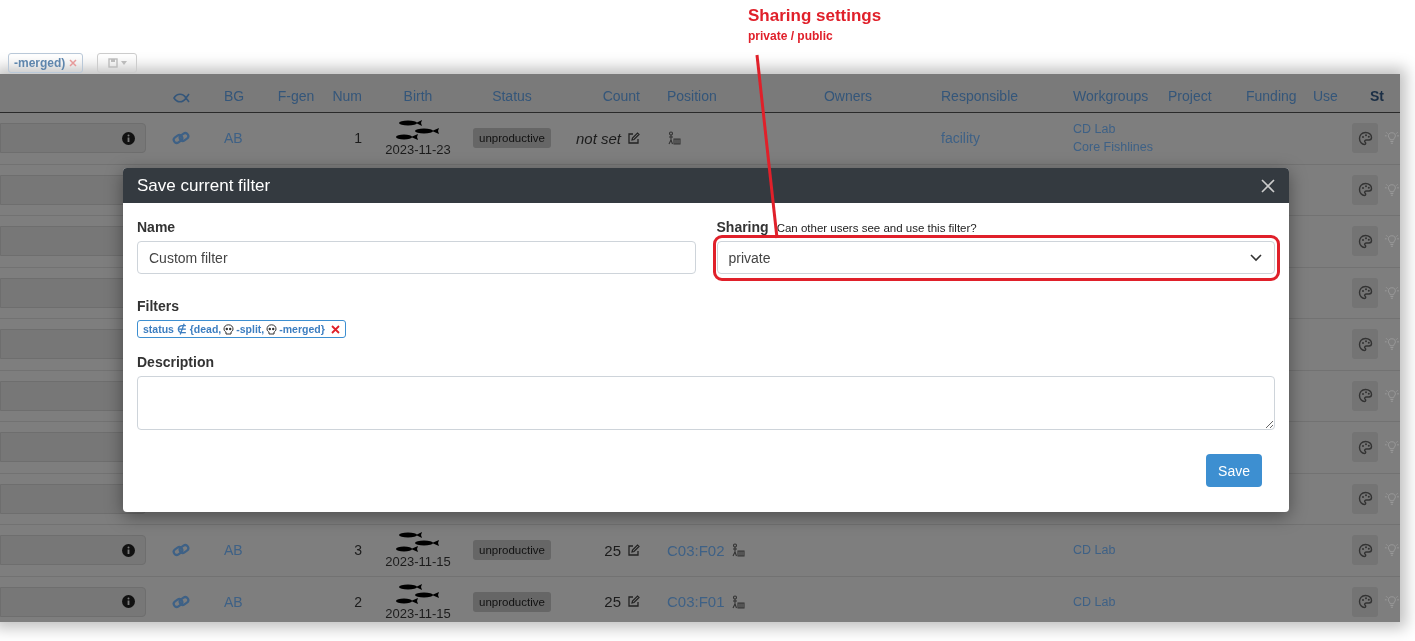 This screenshot has height=641, width=1415. What do you see at coordinates (204, 185) in the screenshot?
I see `dialog-title: Save current filter` at bounding box center [204, 185].